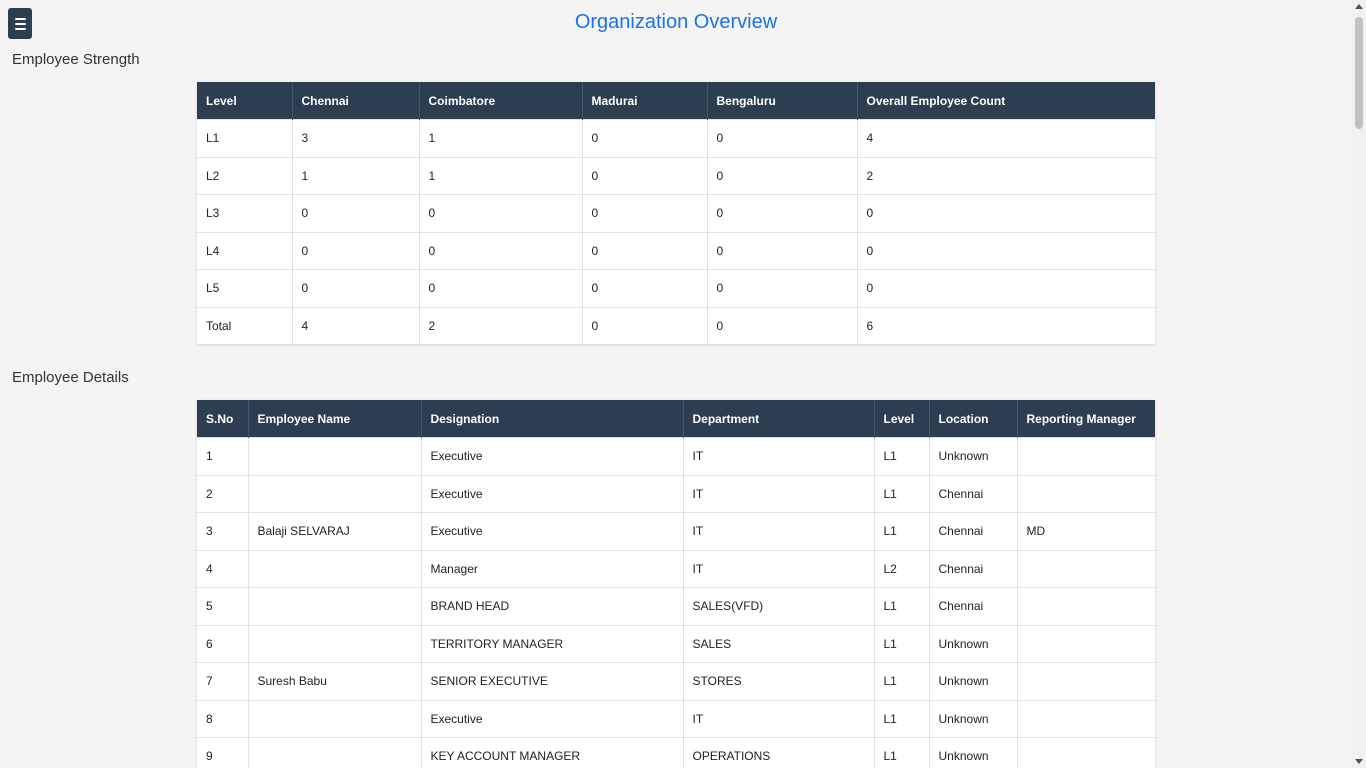  I want to click on table-cell: Balaji SELVARAJ, so click(335, 531).